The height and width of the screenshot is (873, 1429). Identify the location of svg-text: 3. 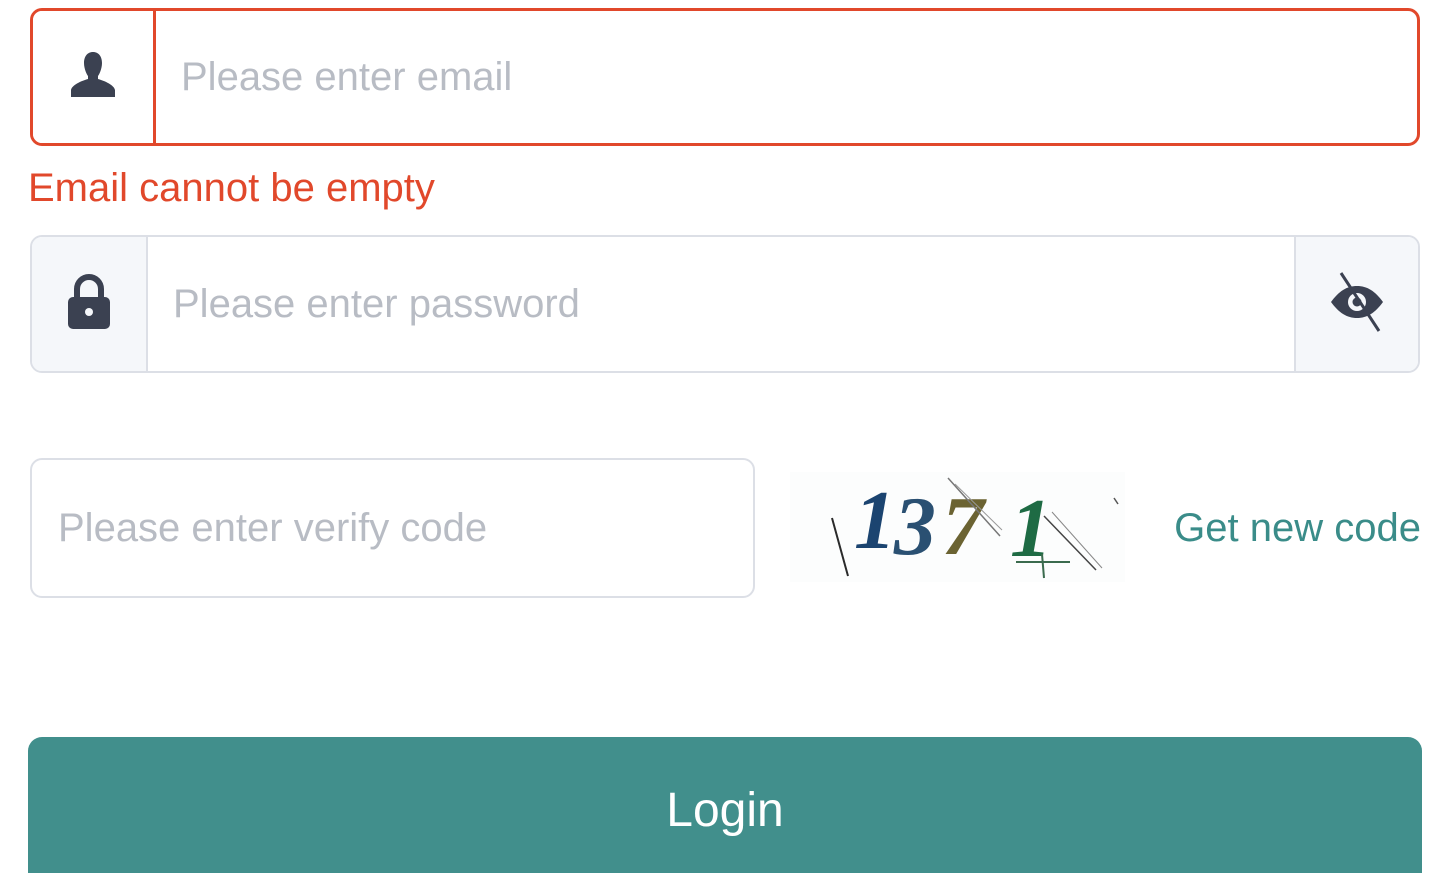
(914, 526).